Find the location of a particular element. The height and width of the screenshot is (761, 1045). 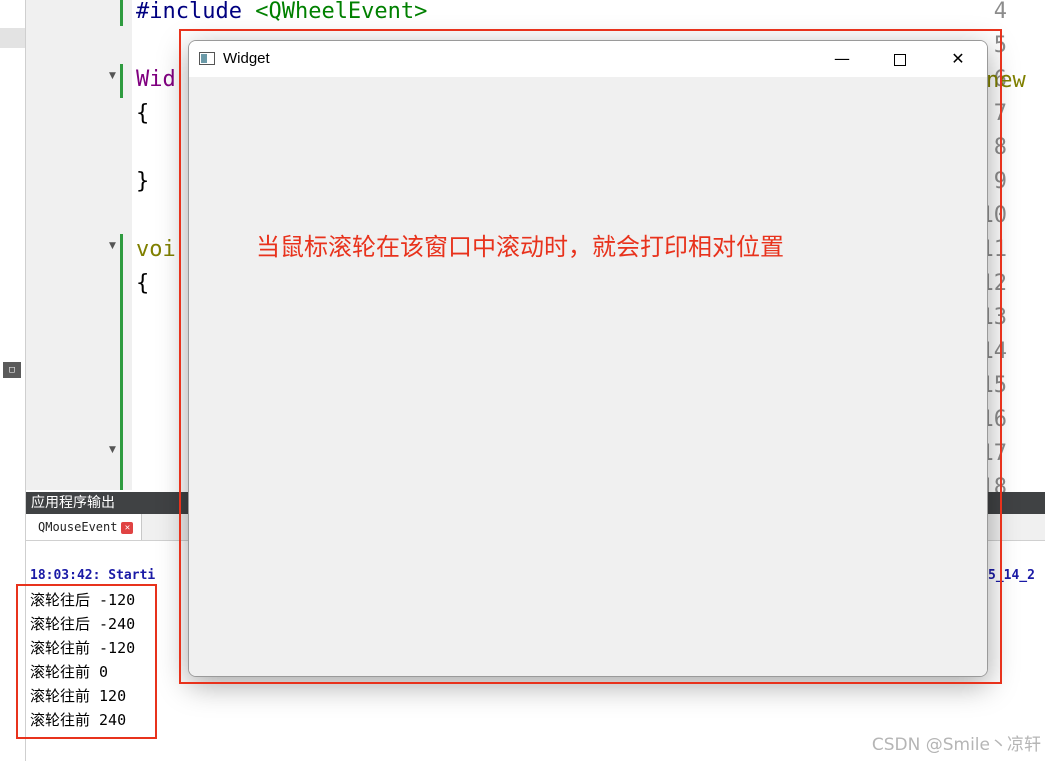

code-line-include: #include <QWheelEvent> is located at coordinates (281, 15).